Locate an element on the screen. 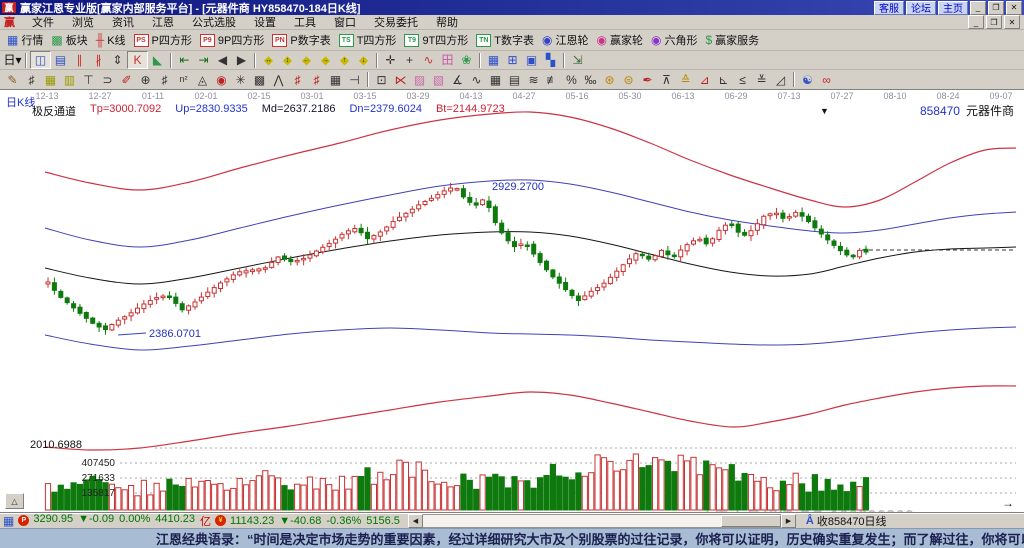 This screenshot has width=1024, height=548. menu-item-file: 文件 is located at coordinates (43, 22).